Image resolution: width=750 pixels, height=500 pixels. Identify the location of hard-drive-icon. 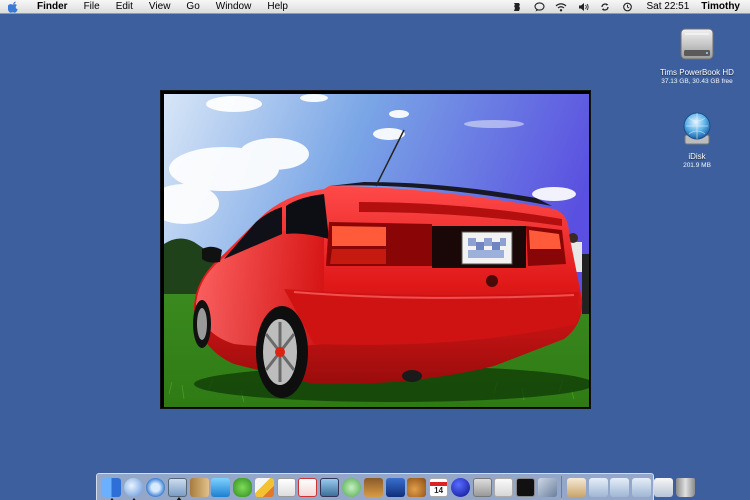
(697, 44).